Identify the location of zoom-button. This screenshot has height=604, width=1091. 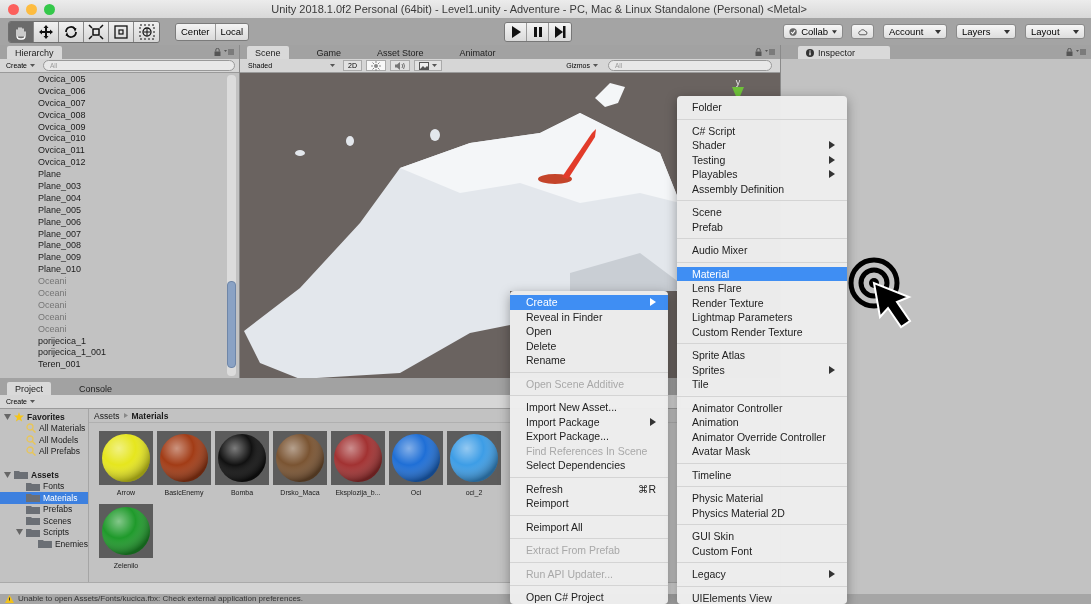
(49, 9).